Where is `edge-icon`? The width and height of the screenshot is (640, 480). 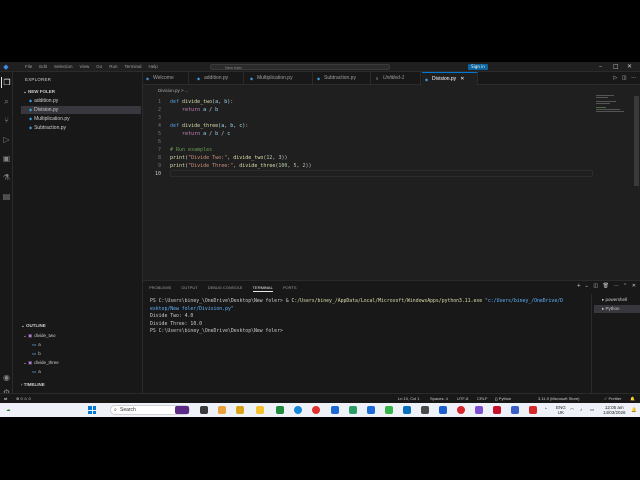 edge-icon is located at coordinates (298, 410).